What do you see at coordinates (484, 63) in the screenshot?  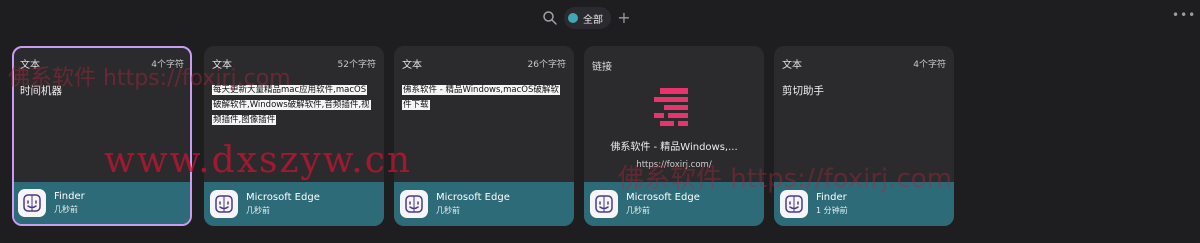 I see `card-header: 文本 26个字符` at bounding box center [484, 63].